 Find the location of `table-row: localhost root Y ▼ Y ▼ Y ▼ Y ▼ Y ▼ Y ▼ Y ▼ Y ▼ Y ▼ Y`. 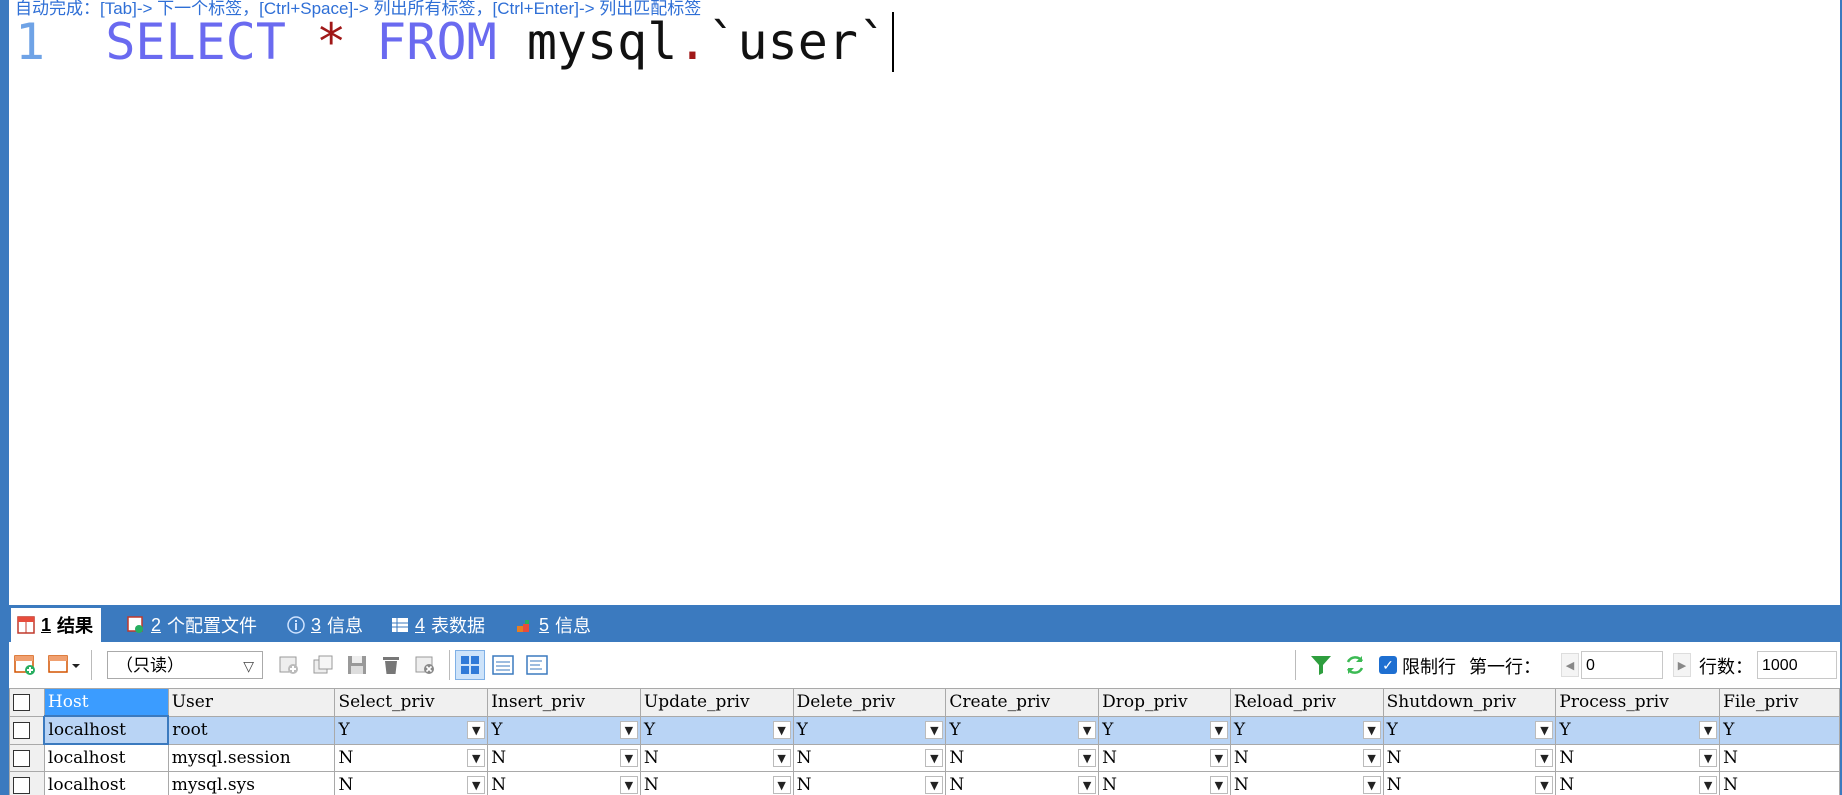

table-row: localhost root Y ▼ Y ▼ Y ▼ Y ▼ Y ▼ Y ▼ Y ▼ Y ▼ Y ▼ Y is located at coordinates (924, 730).